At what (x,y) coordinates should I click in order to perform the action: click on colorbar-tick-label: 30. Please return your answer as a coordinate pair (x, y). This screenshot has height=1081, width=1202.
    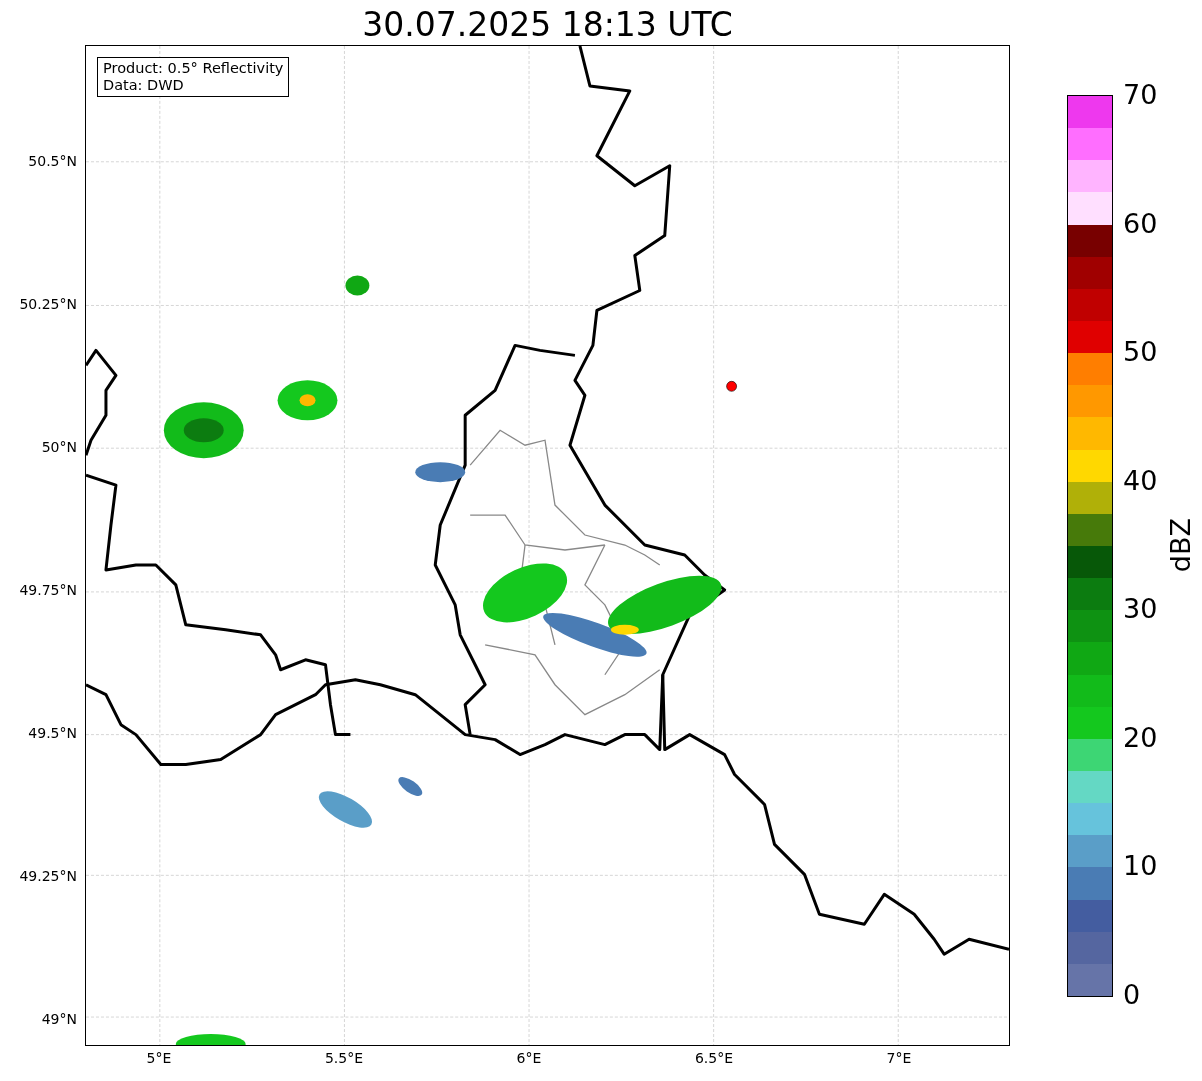
    Looking at the image, I should click on (1140, 609).